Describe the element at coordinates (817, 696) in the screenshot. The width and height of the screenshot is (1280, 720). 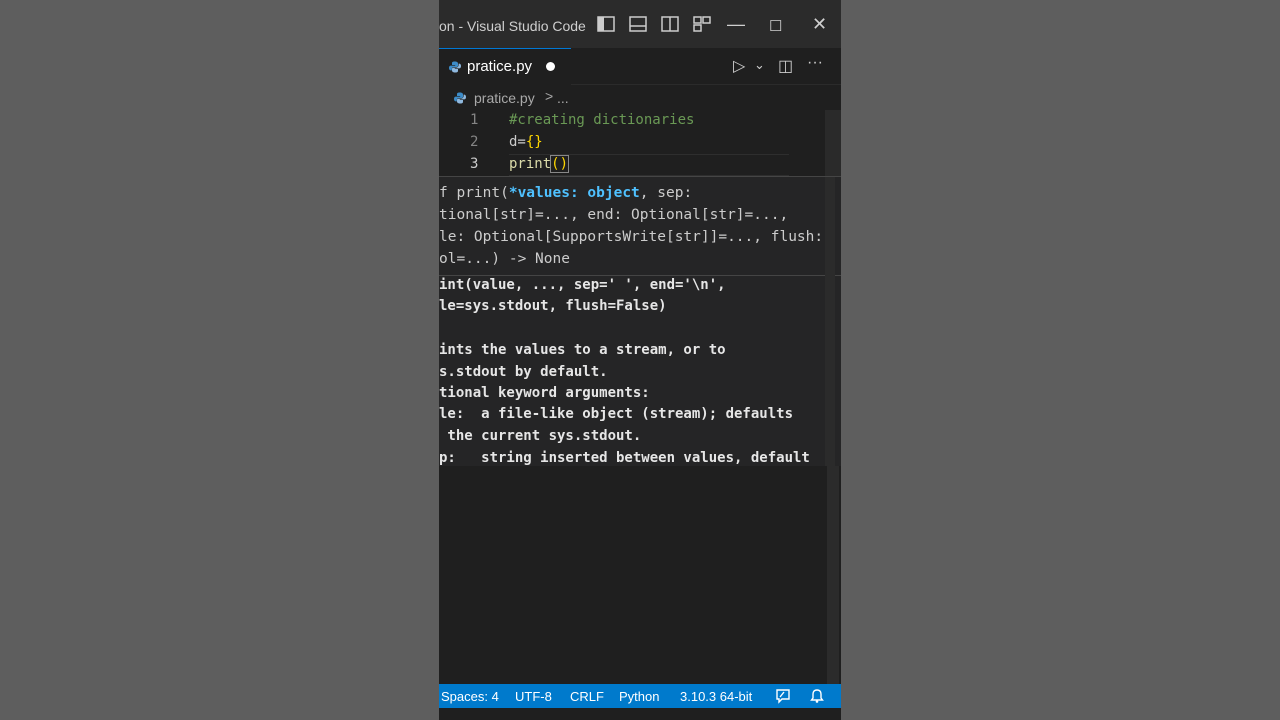
I see `bell-icon` at that location.